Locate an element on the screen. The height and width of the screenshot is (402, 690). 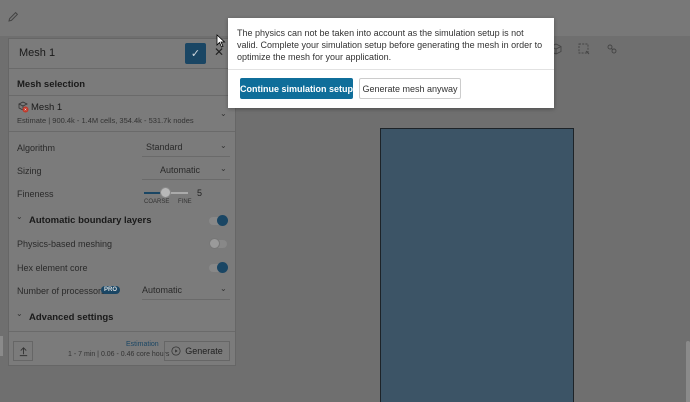
confirm-button: ✓ is located at coordinates (195, 53).